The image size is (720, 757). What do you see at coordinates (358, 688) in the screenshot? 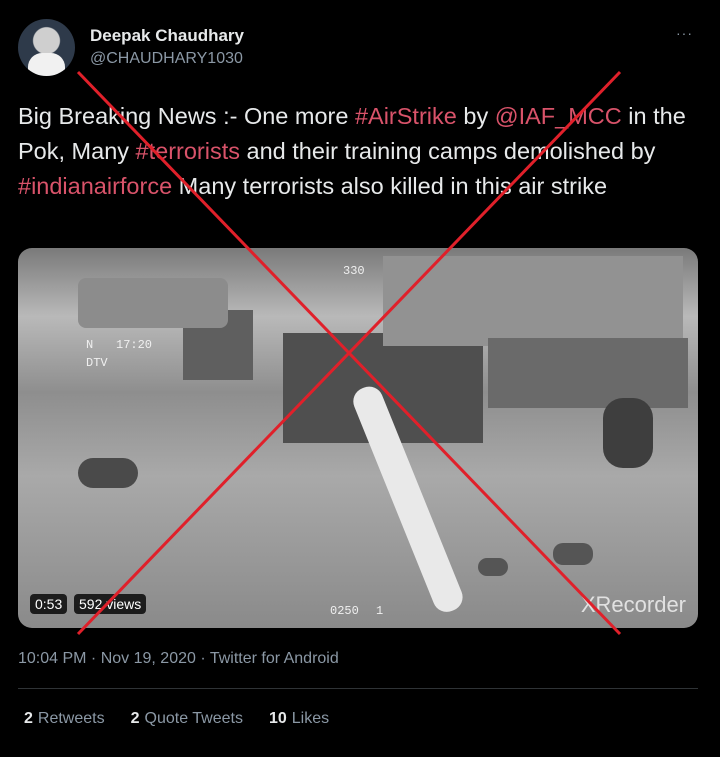
I see `divider-top` at bounding box center [358, 688].